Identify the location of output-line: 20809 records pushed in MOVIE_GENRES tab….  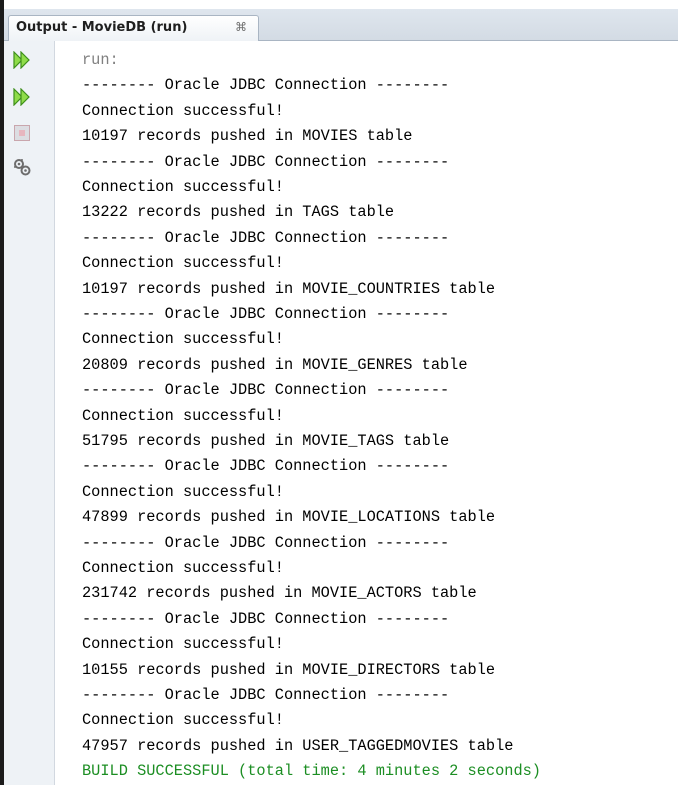
(275, 364).